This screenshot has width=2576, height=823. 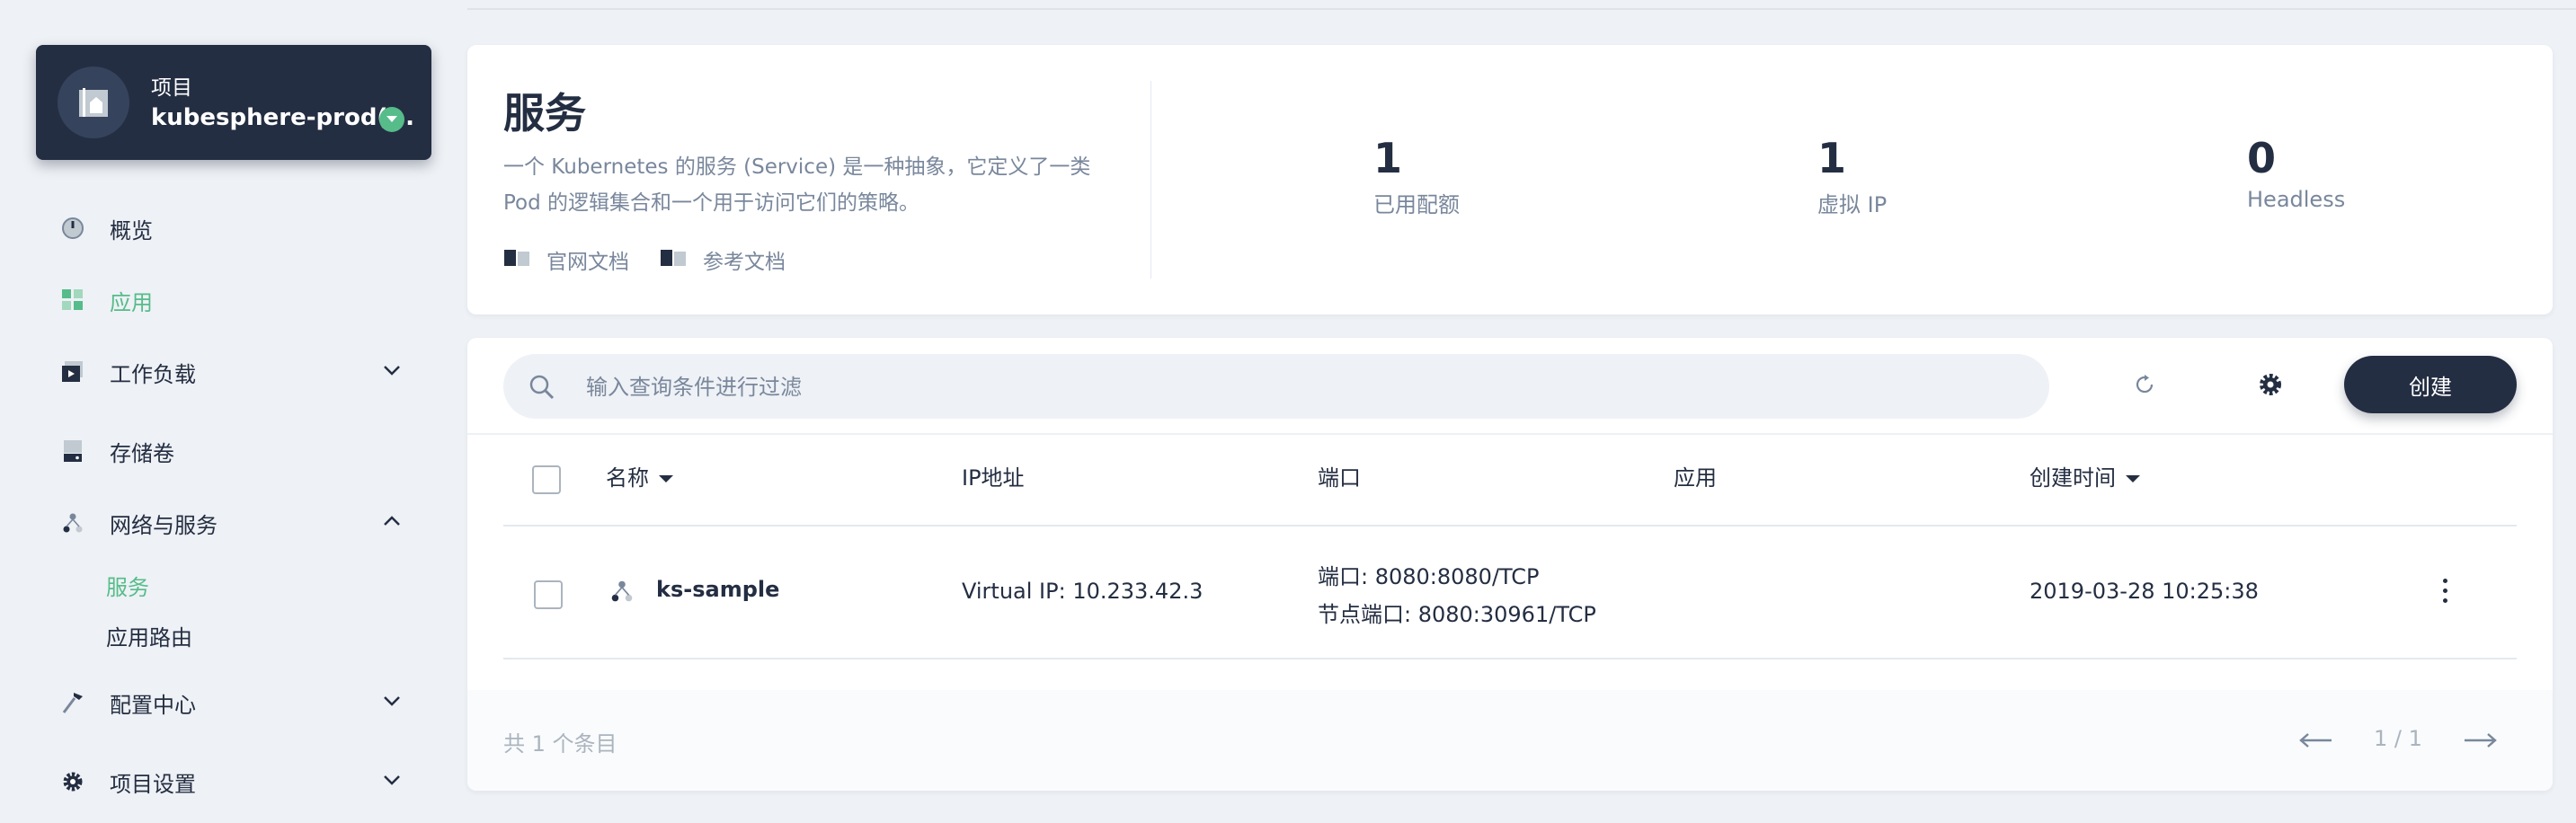 I want to click on column-header-label: 创建时间, so click(x=2073, y=478).